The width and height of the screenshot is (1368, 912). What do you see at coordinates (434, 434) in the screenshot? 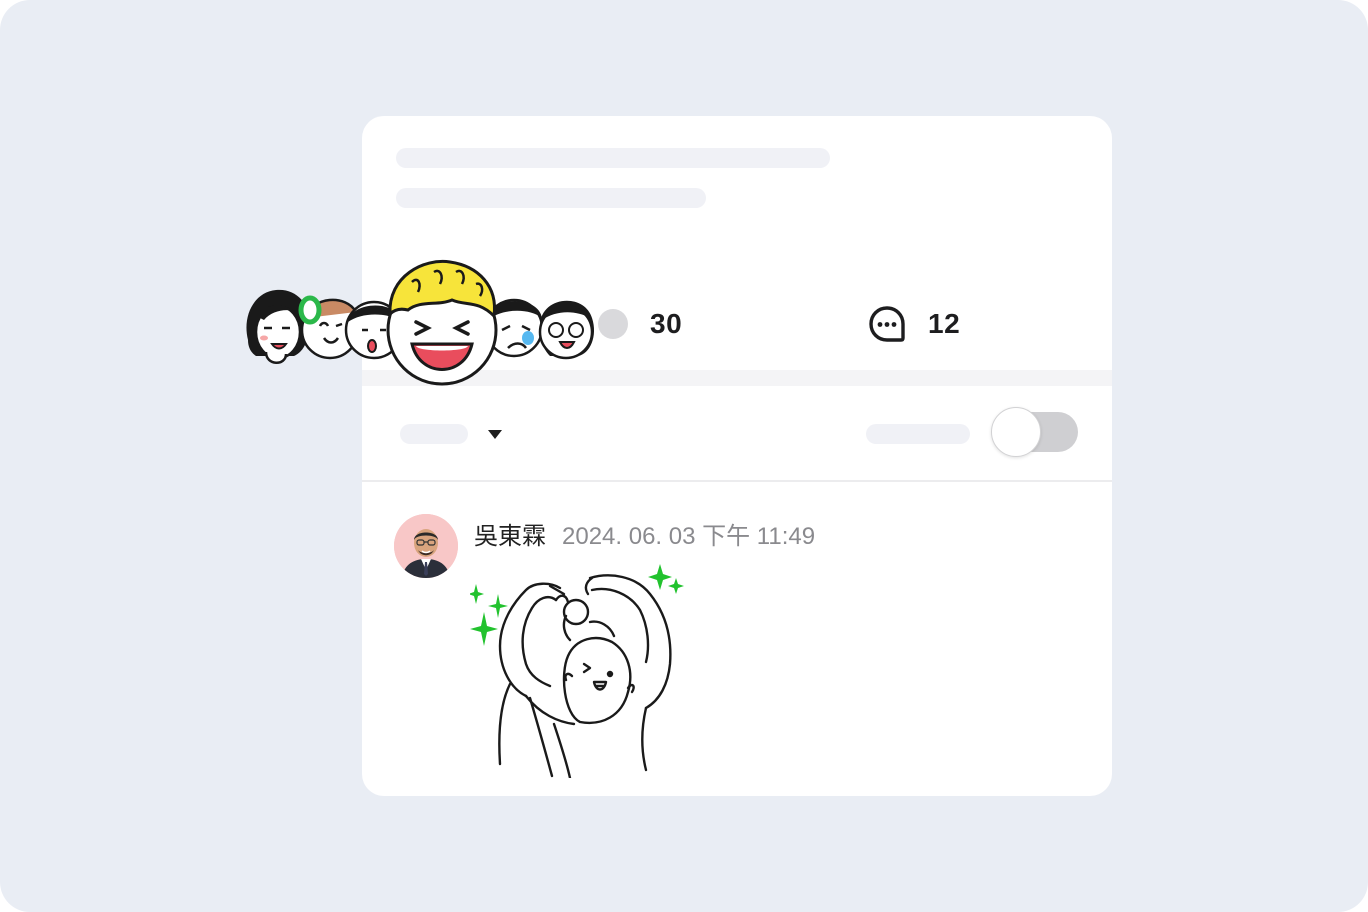
I see `sort-label-skeleton` at bounding box center [434, 434].